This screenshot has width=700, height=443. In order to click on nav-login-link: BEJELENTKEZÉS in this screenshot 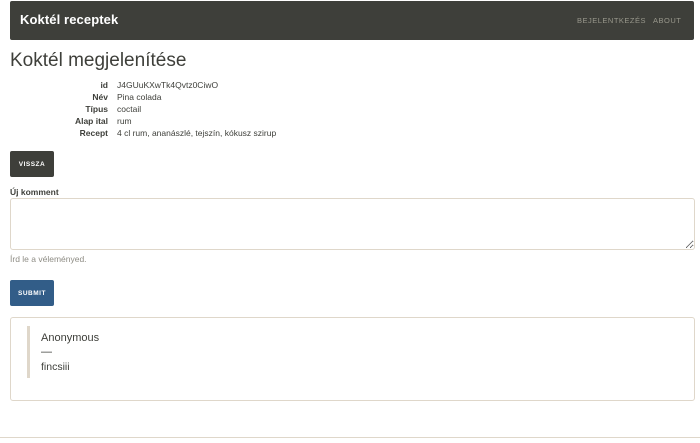, I will do `click(611, 20)`.